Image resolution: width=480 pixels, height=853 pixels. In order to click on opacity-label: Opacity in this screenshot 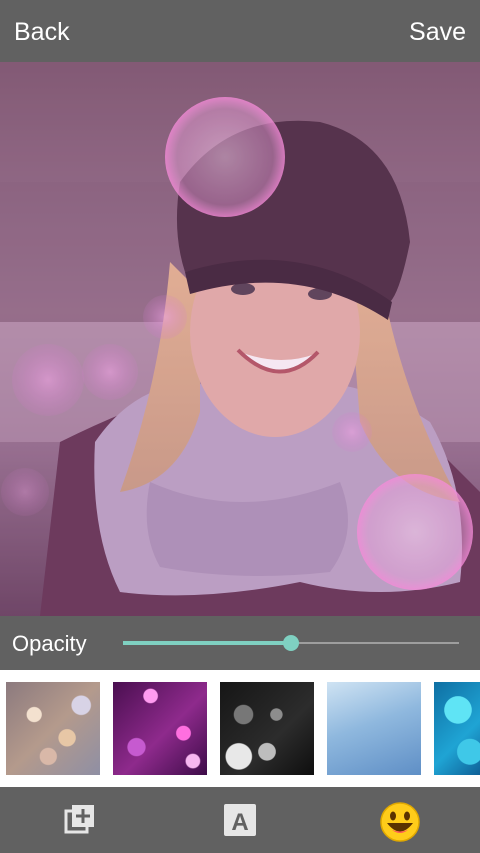, I will do `click(49, 643)`.